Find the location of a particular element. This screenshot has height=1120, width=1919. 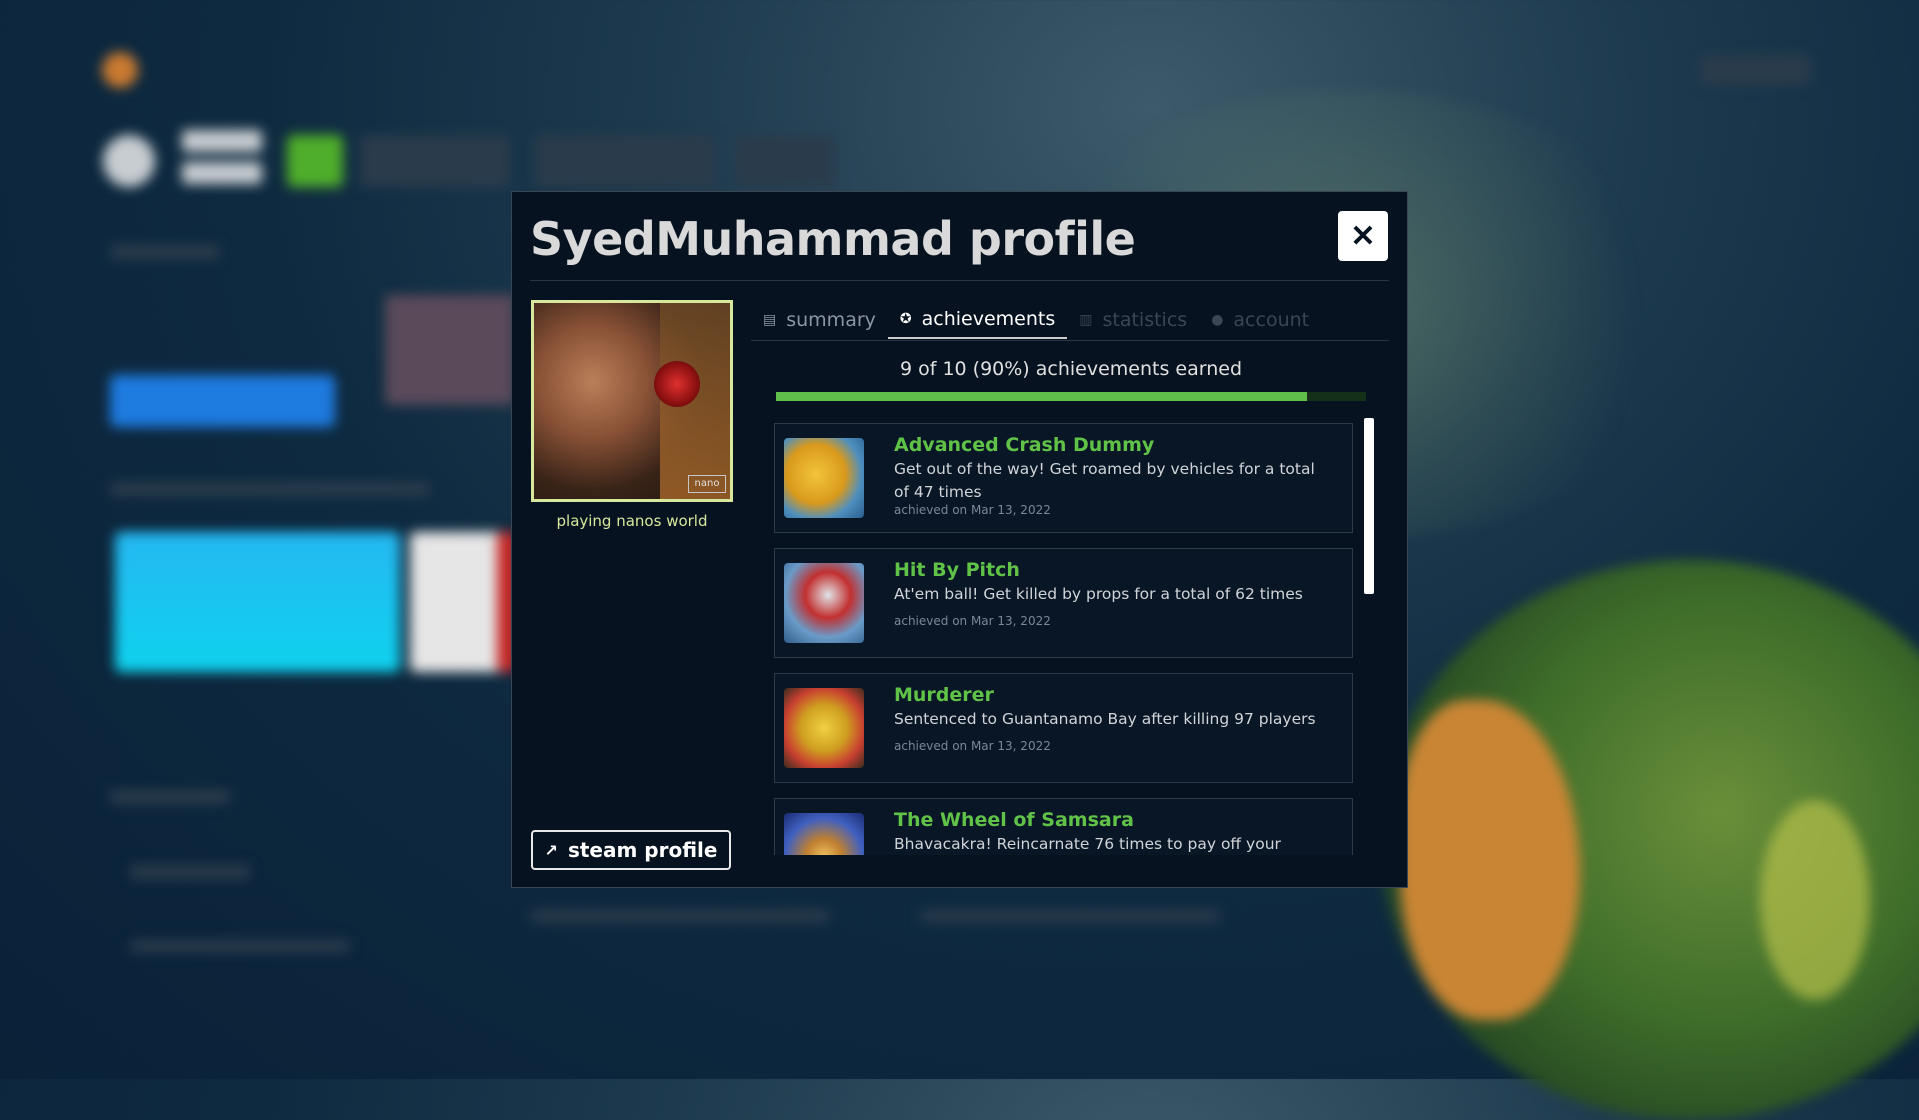

steam-profile-label: steam profile is located at coordinates (642, 850).